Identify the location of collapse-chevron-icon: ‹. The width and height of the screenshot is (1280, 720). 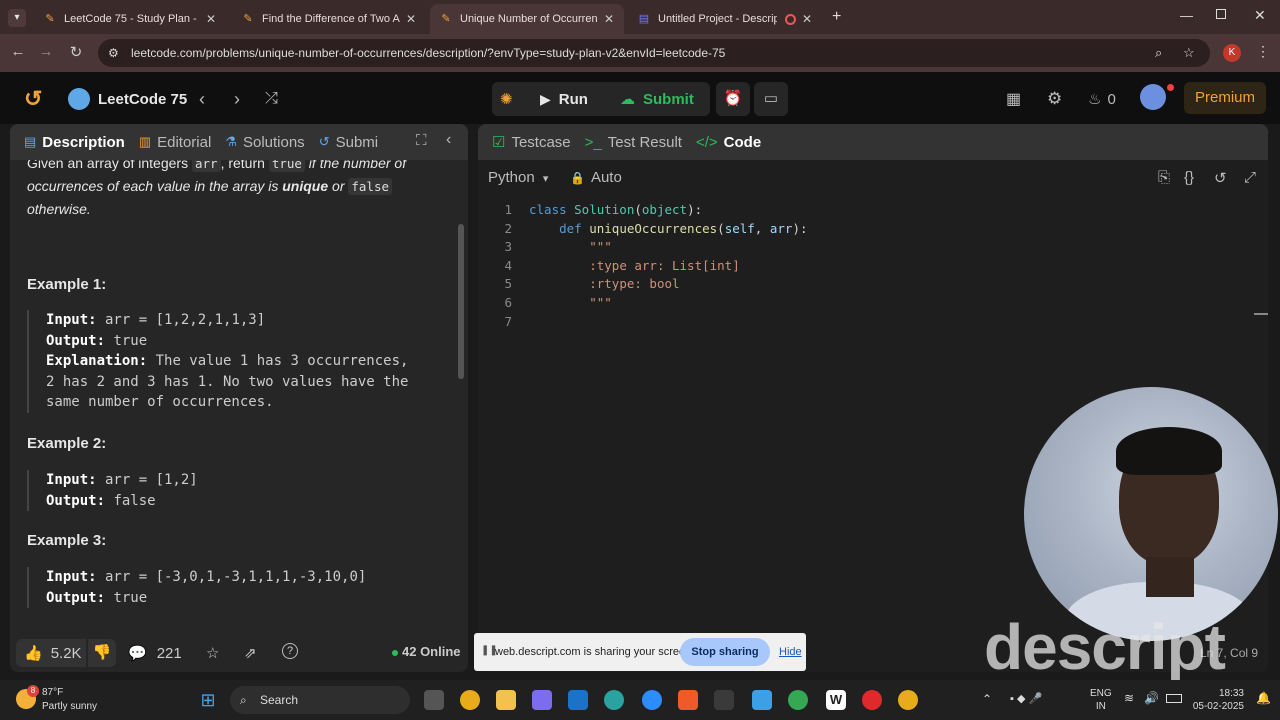
(448, 140).